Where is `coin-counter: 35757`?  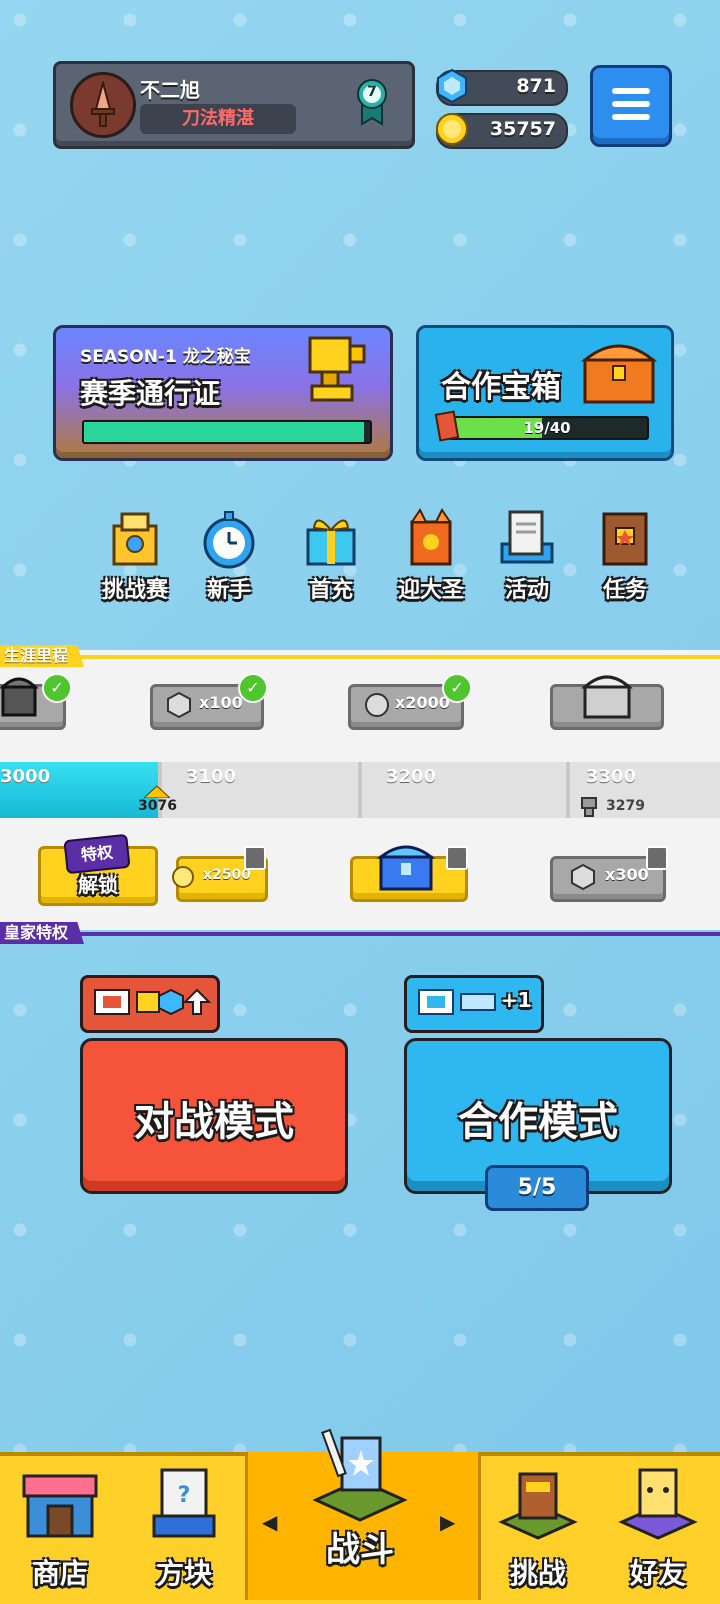 coin-counter: 35757 is located at coordinates (502, 131).